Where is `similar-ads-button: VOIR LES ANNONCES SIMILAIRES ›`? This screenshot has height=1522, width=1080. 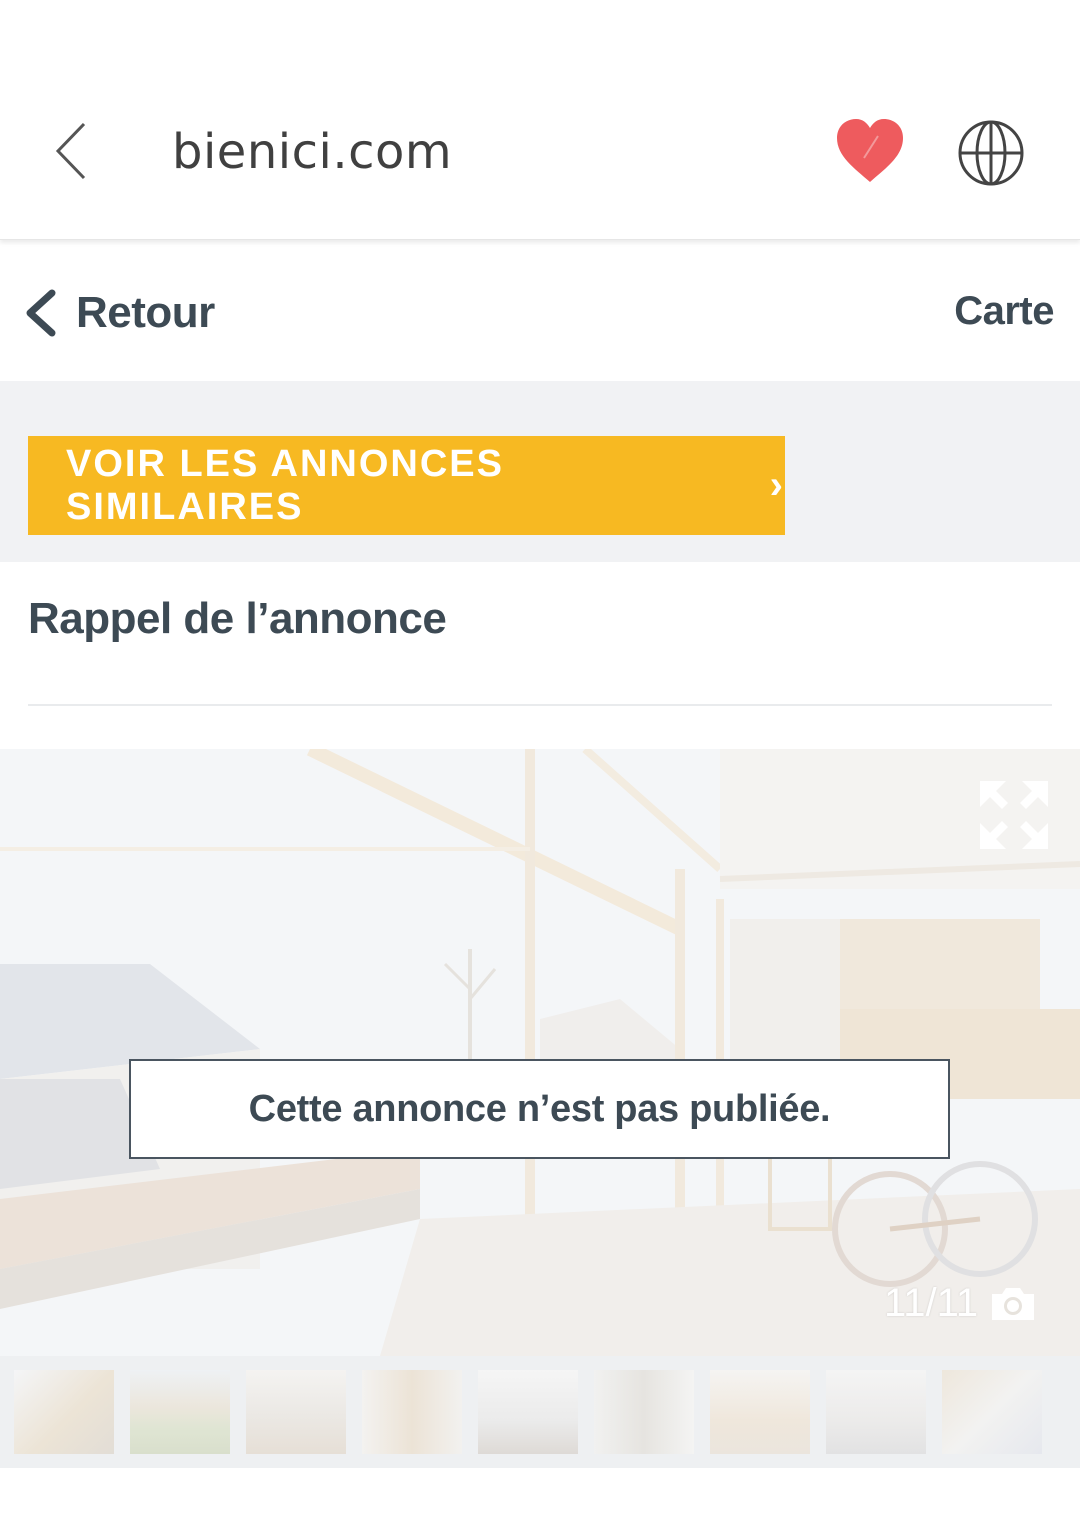
similar-ads-button: VOIR LES ANNONCES SIMILAIRES › is located at coordinates (406, 485).